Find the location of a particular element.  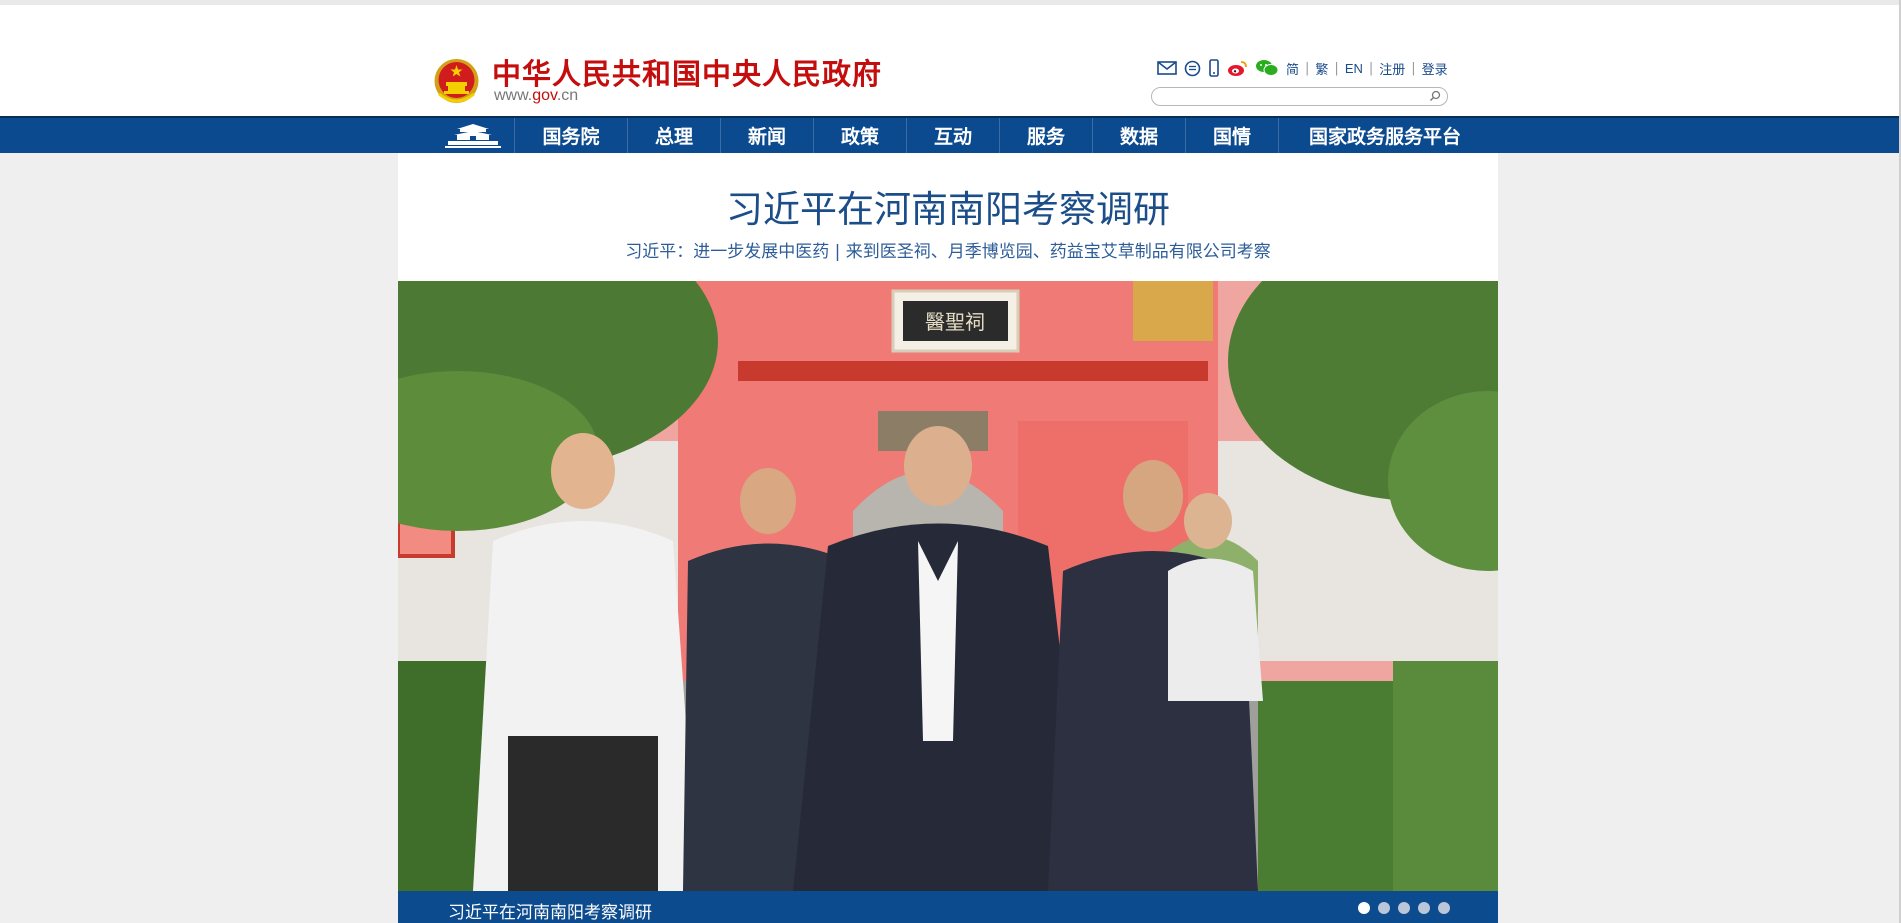

site-url: www.gov.cn is located at coordinates (536, 96).